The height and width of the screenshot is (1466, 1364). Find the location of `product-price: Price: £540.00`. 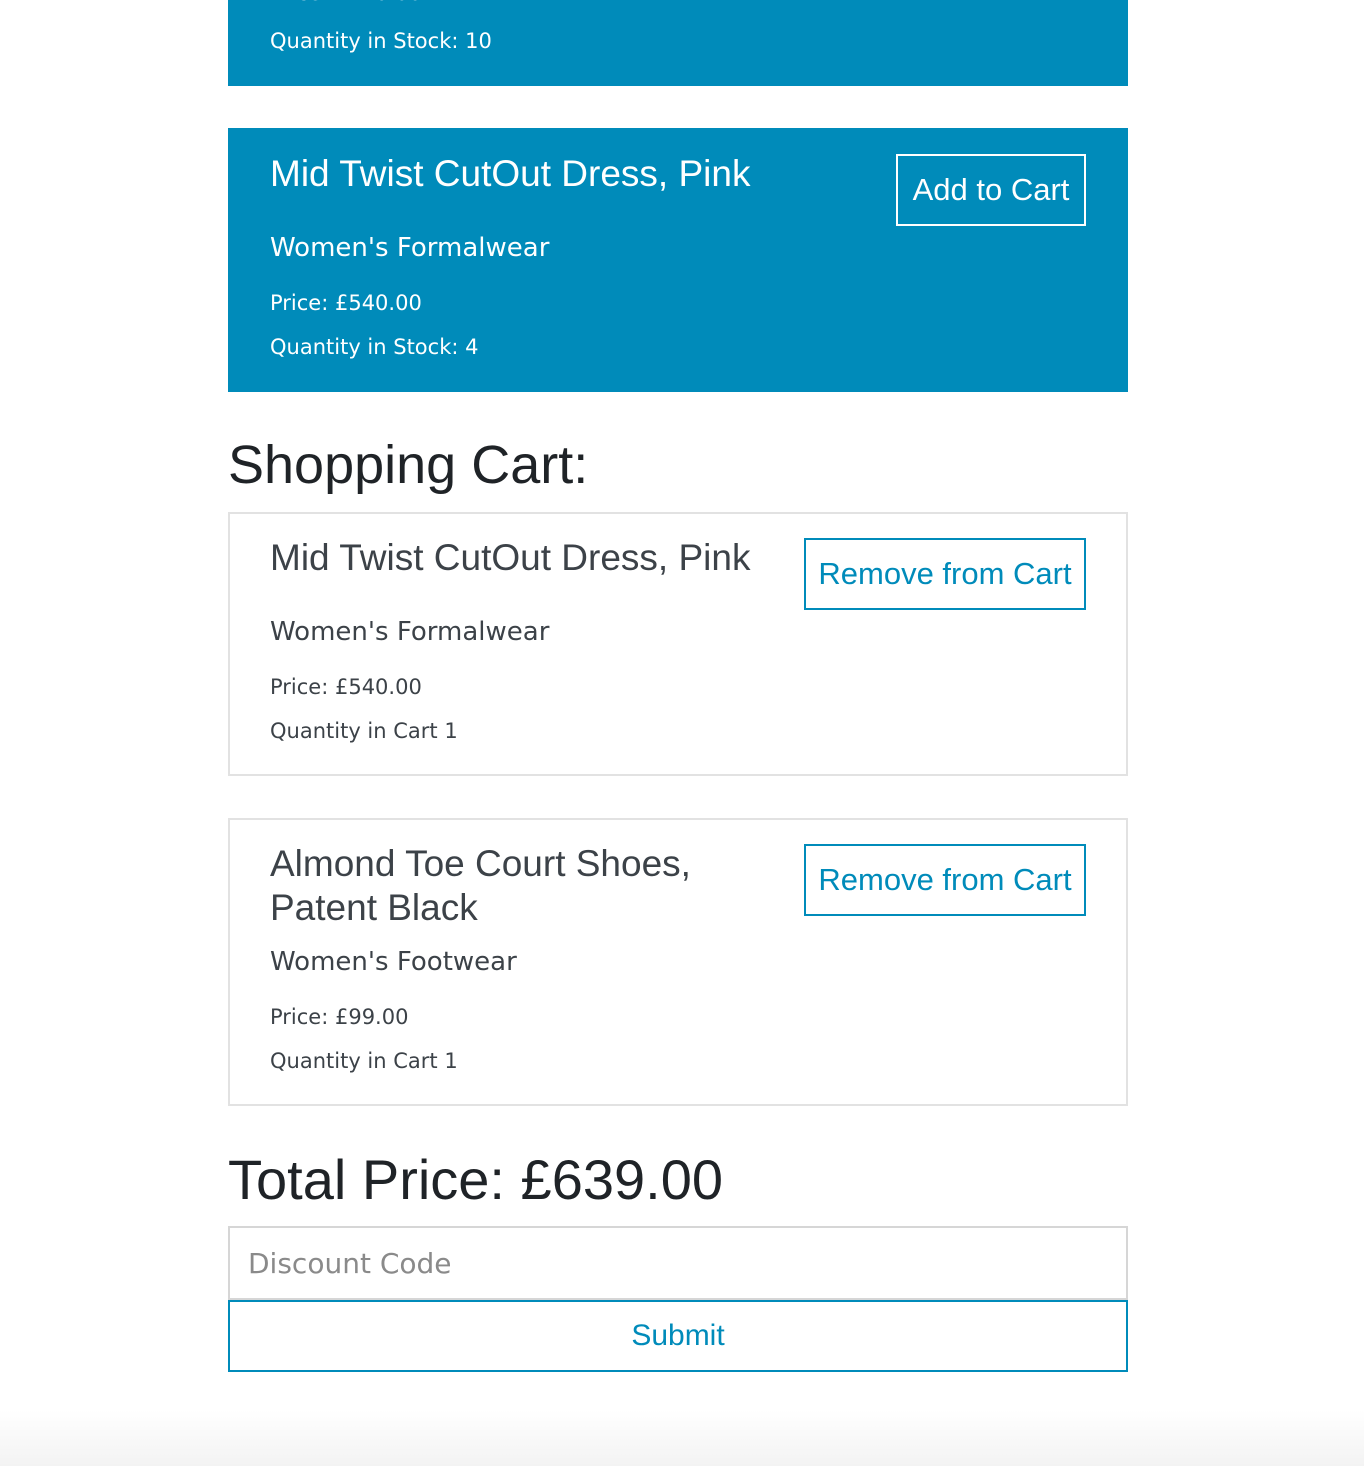

product-price: Price: £540.00 is located at coordinates (346, 303).